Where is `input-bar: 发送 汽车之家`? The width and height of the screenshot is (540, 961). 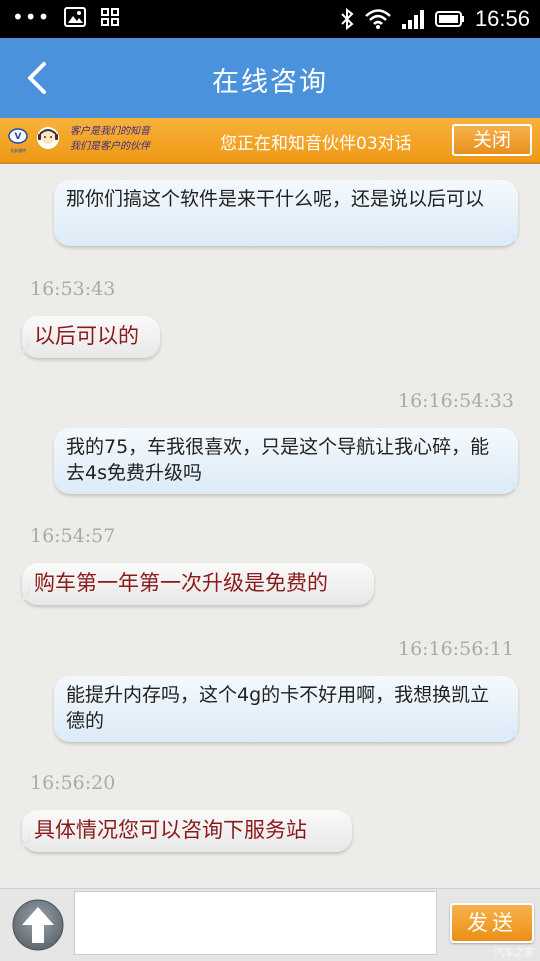 input-bar: 发送 汽车之家 is located at coordinates (270, 924).